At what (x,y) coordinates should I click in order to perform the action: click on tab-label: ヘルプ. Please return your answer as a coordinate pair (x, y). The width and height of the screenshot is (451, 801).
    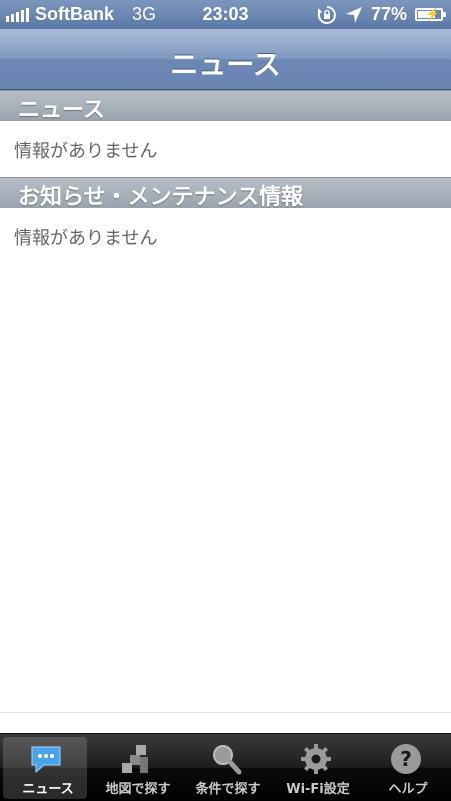
    Looking at the image, I should click on (408, 789).